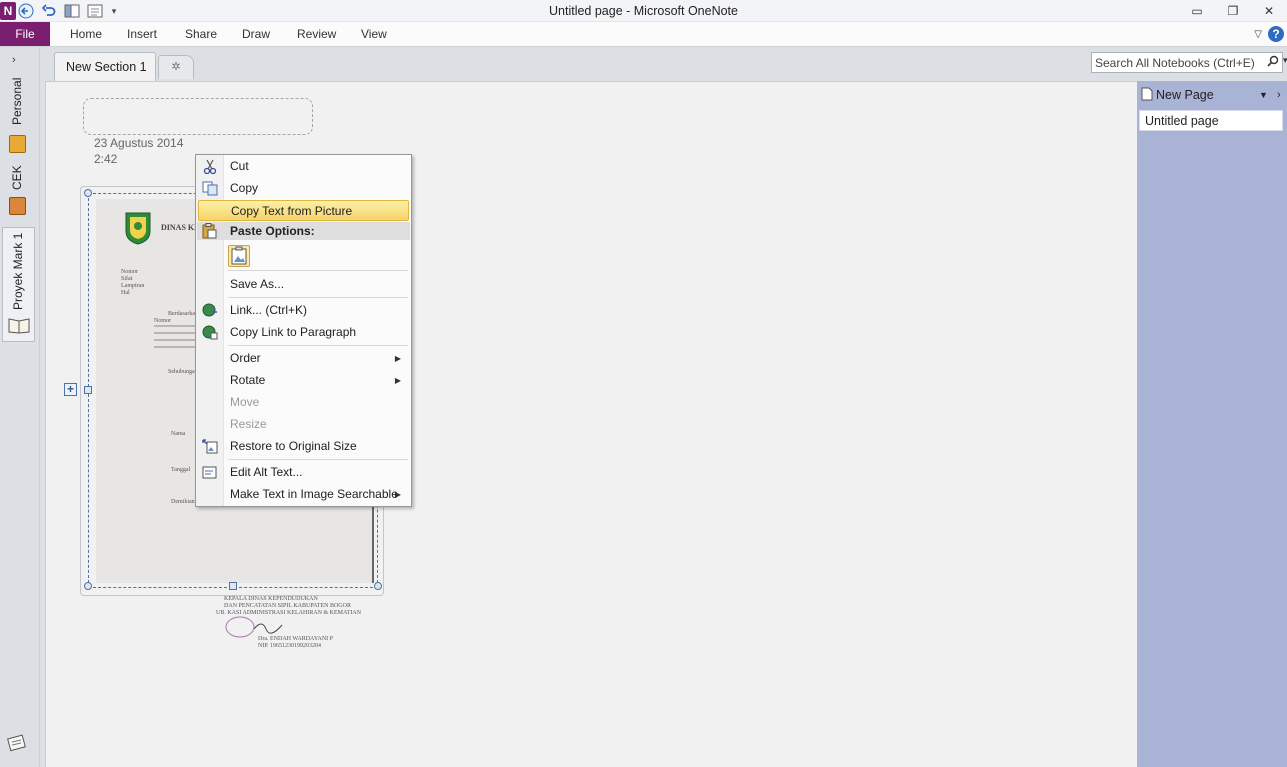 The width and height of the screenshot is (1287, 767). I want to click on tab-review: Review, so click(316, 34).